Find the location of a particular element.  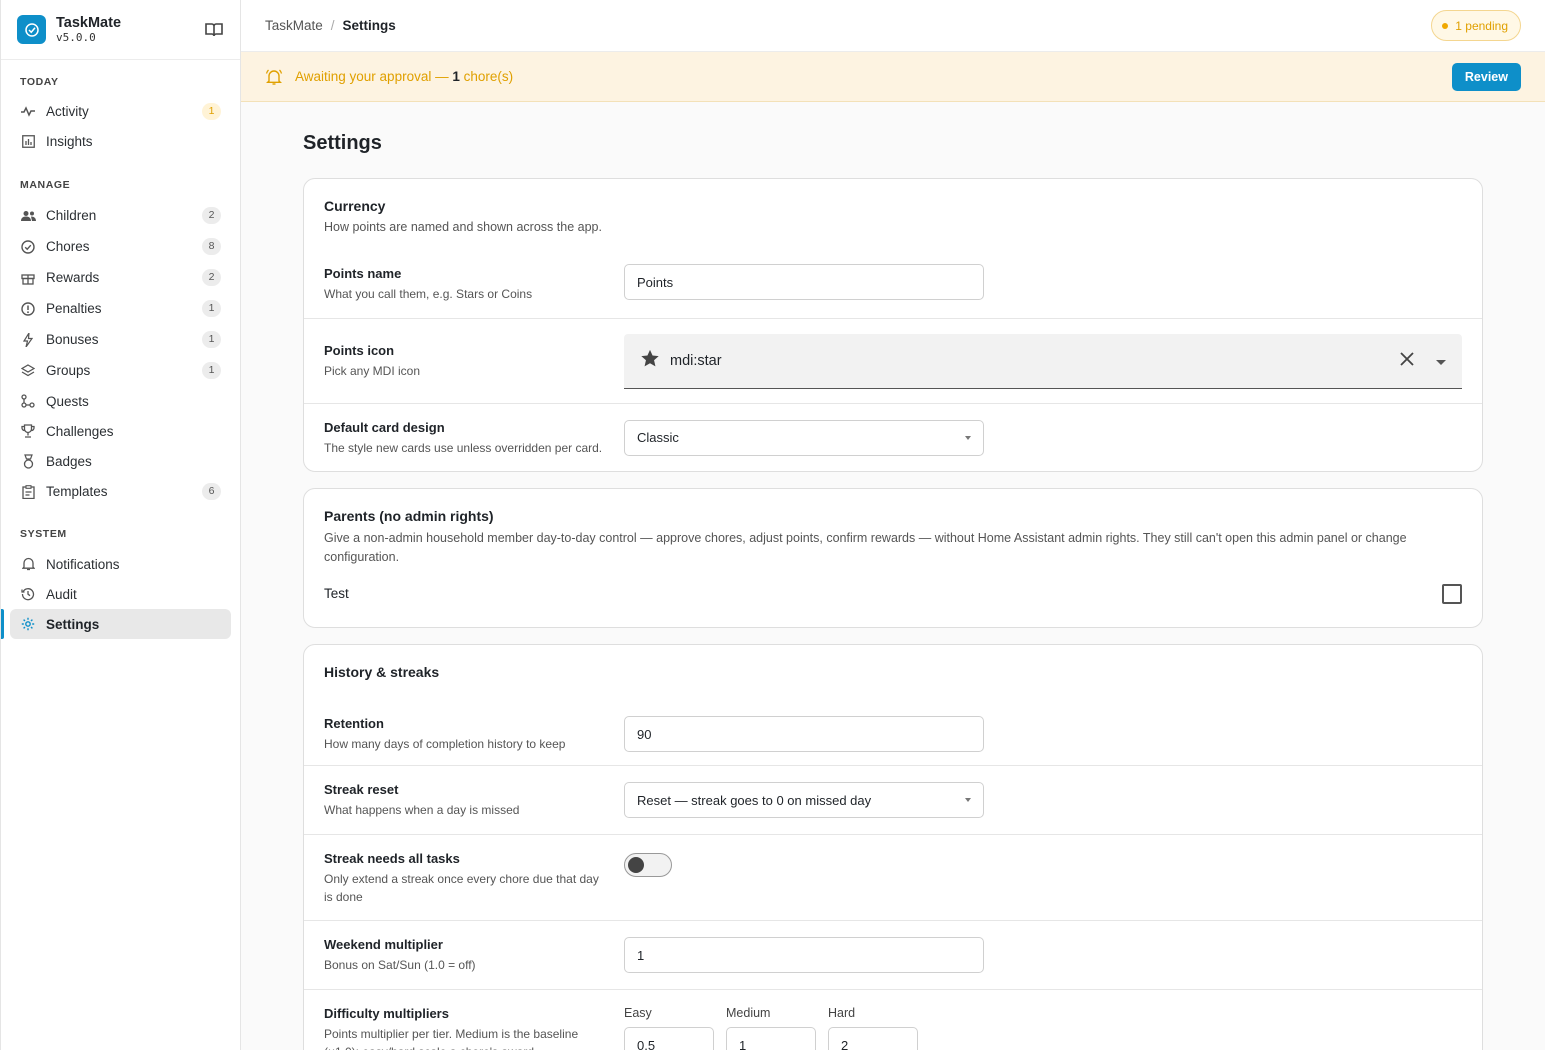

sidebar-item-label: Notifications is located at coordinates (83, 564).